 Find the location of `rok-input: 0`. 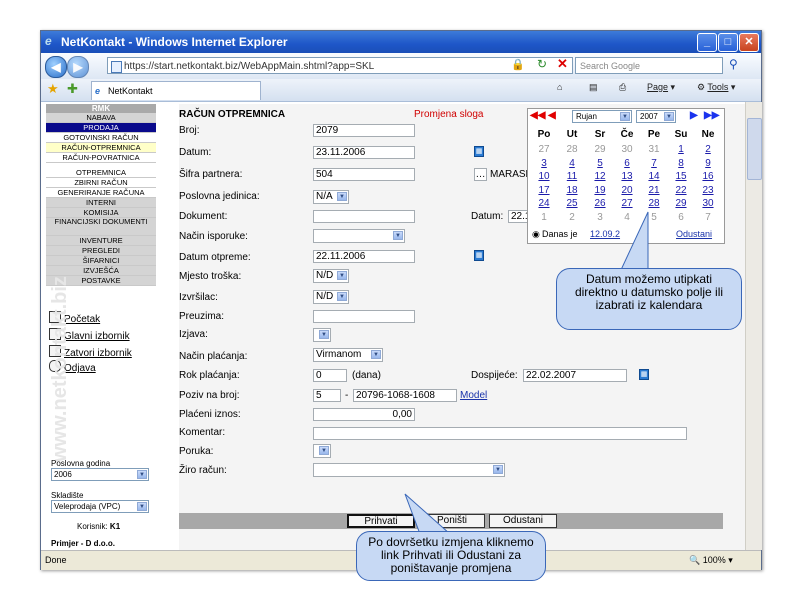

rok-input: 0 is located at coordinates (330, 375).